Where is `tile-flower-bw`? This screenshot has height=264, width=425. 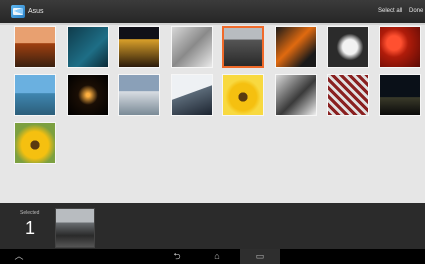
tile-flower-bw is located at coordinates (296, 95).